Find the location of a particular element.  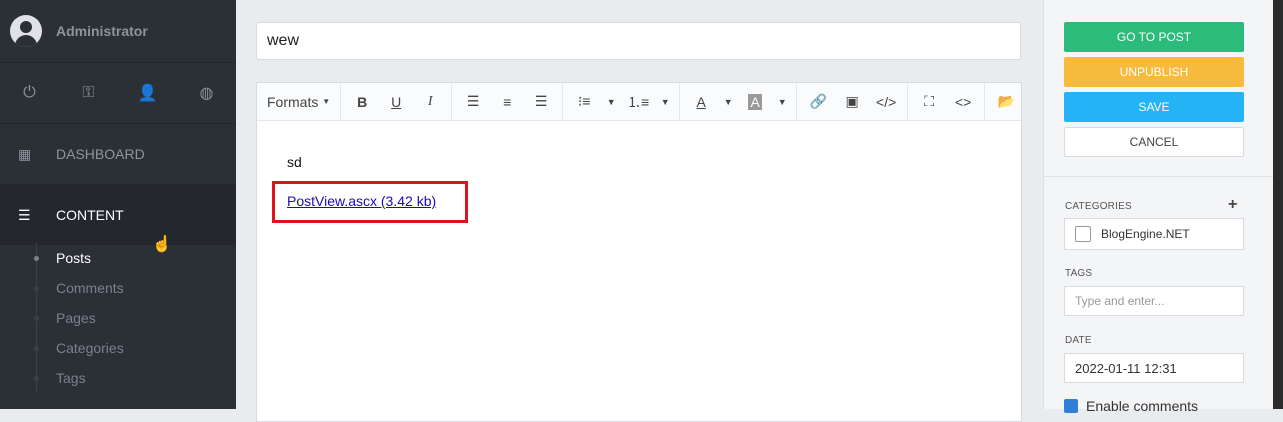

code-icon: </> is located at coordinates (886, 102).